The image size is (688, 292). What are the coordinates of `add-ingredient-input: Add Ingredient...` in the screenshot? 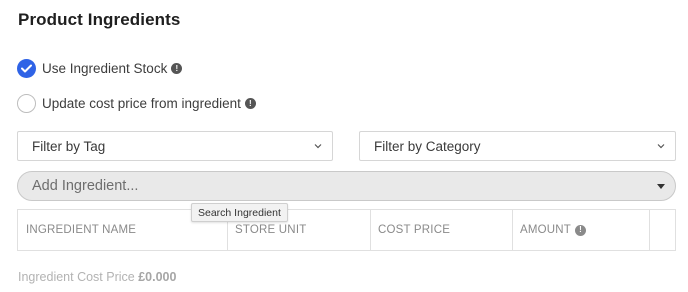 It's located at (346, 186).